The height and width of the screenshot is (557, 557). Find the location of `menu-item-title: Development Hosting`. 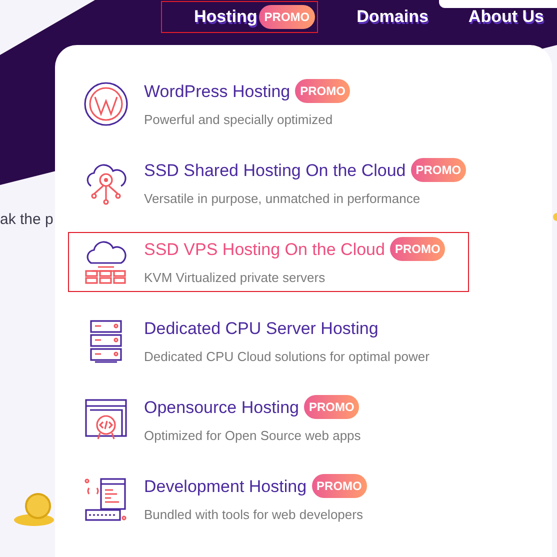

menu-item-title: Development Hosting is located at coordinates (225, 487).